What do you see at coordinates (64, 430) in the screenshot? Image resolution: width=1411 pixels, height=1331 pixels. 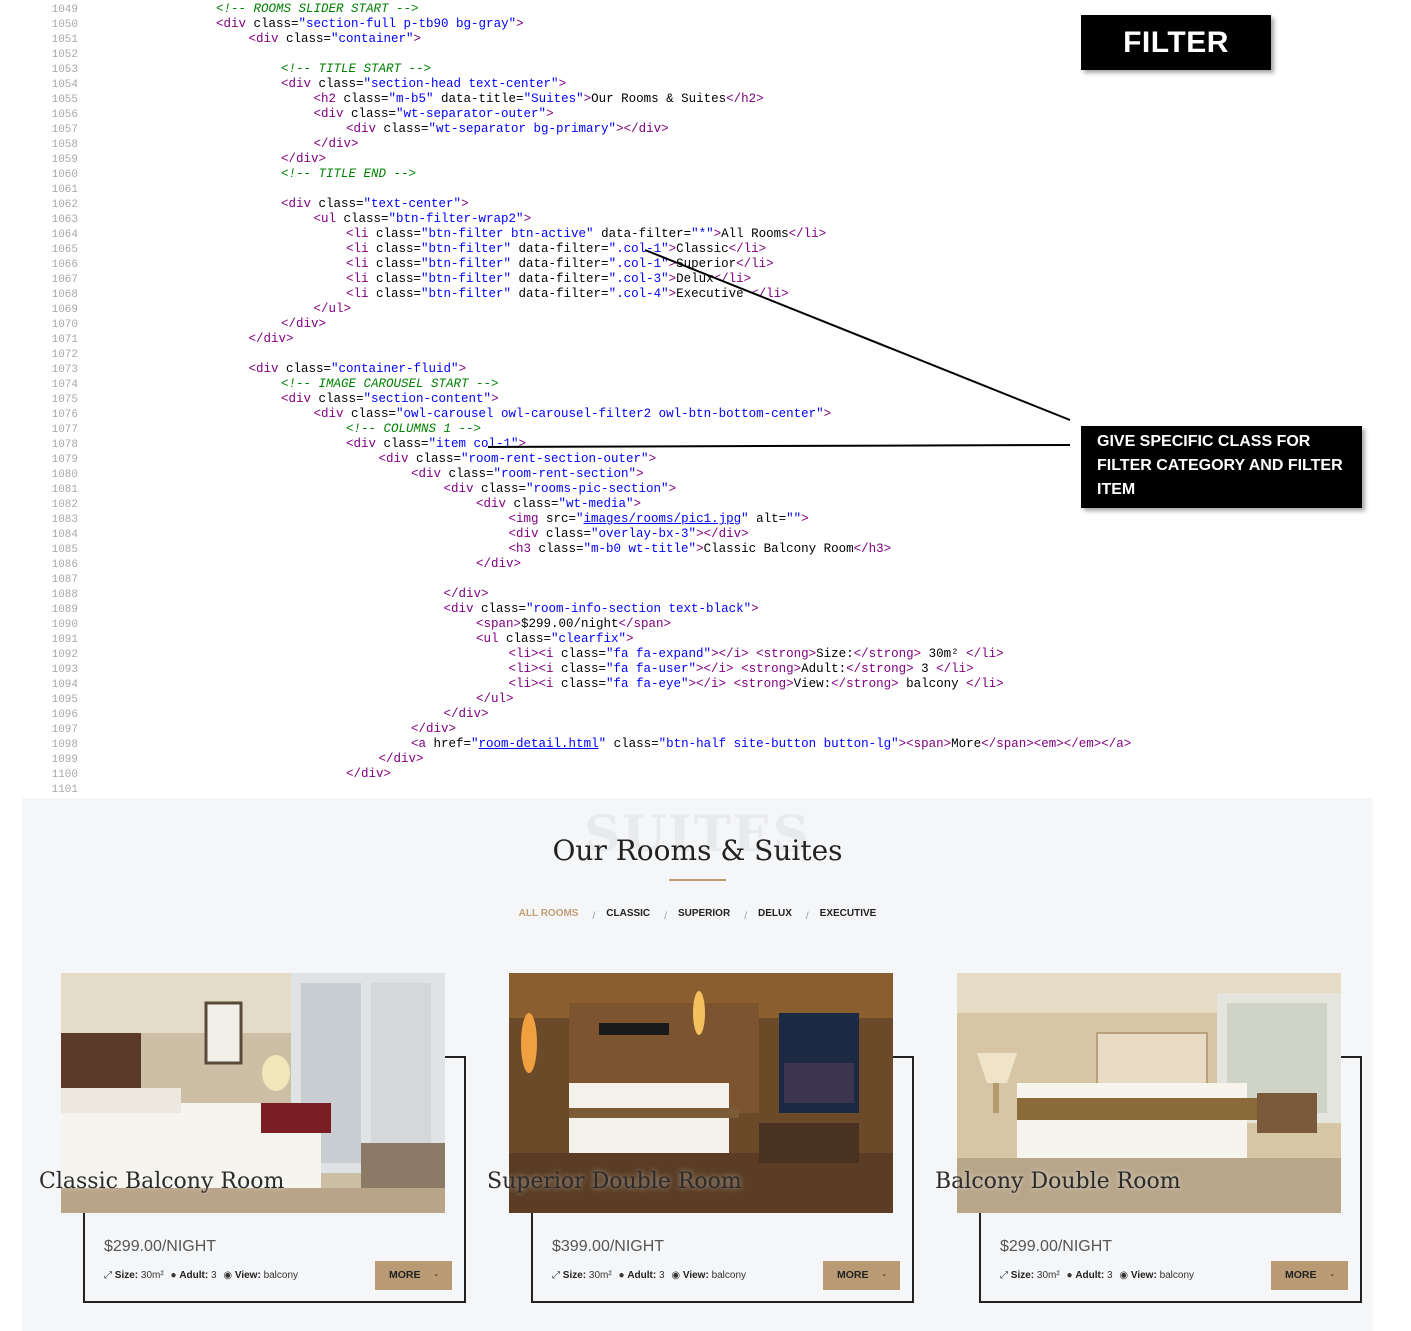 I see `line-number: 1077` at bounding box center [64, 430].